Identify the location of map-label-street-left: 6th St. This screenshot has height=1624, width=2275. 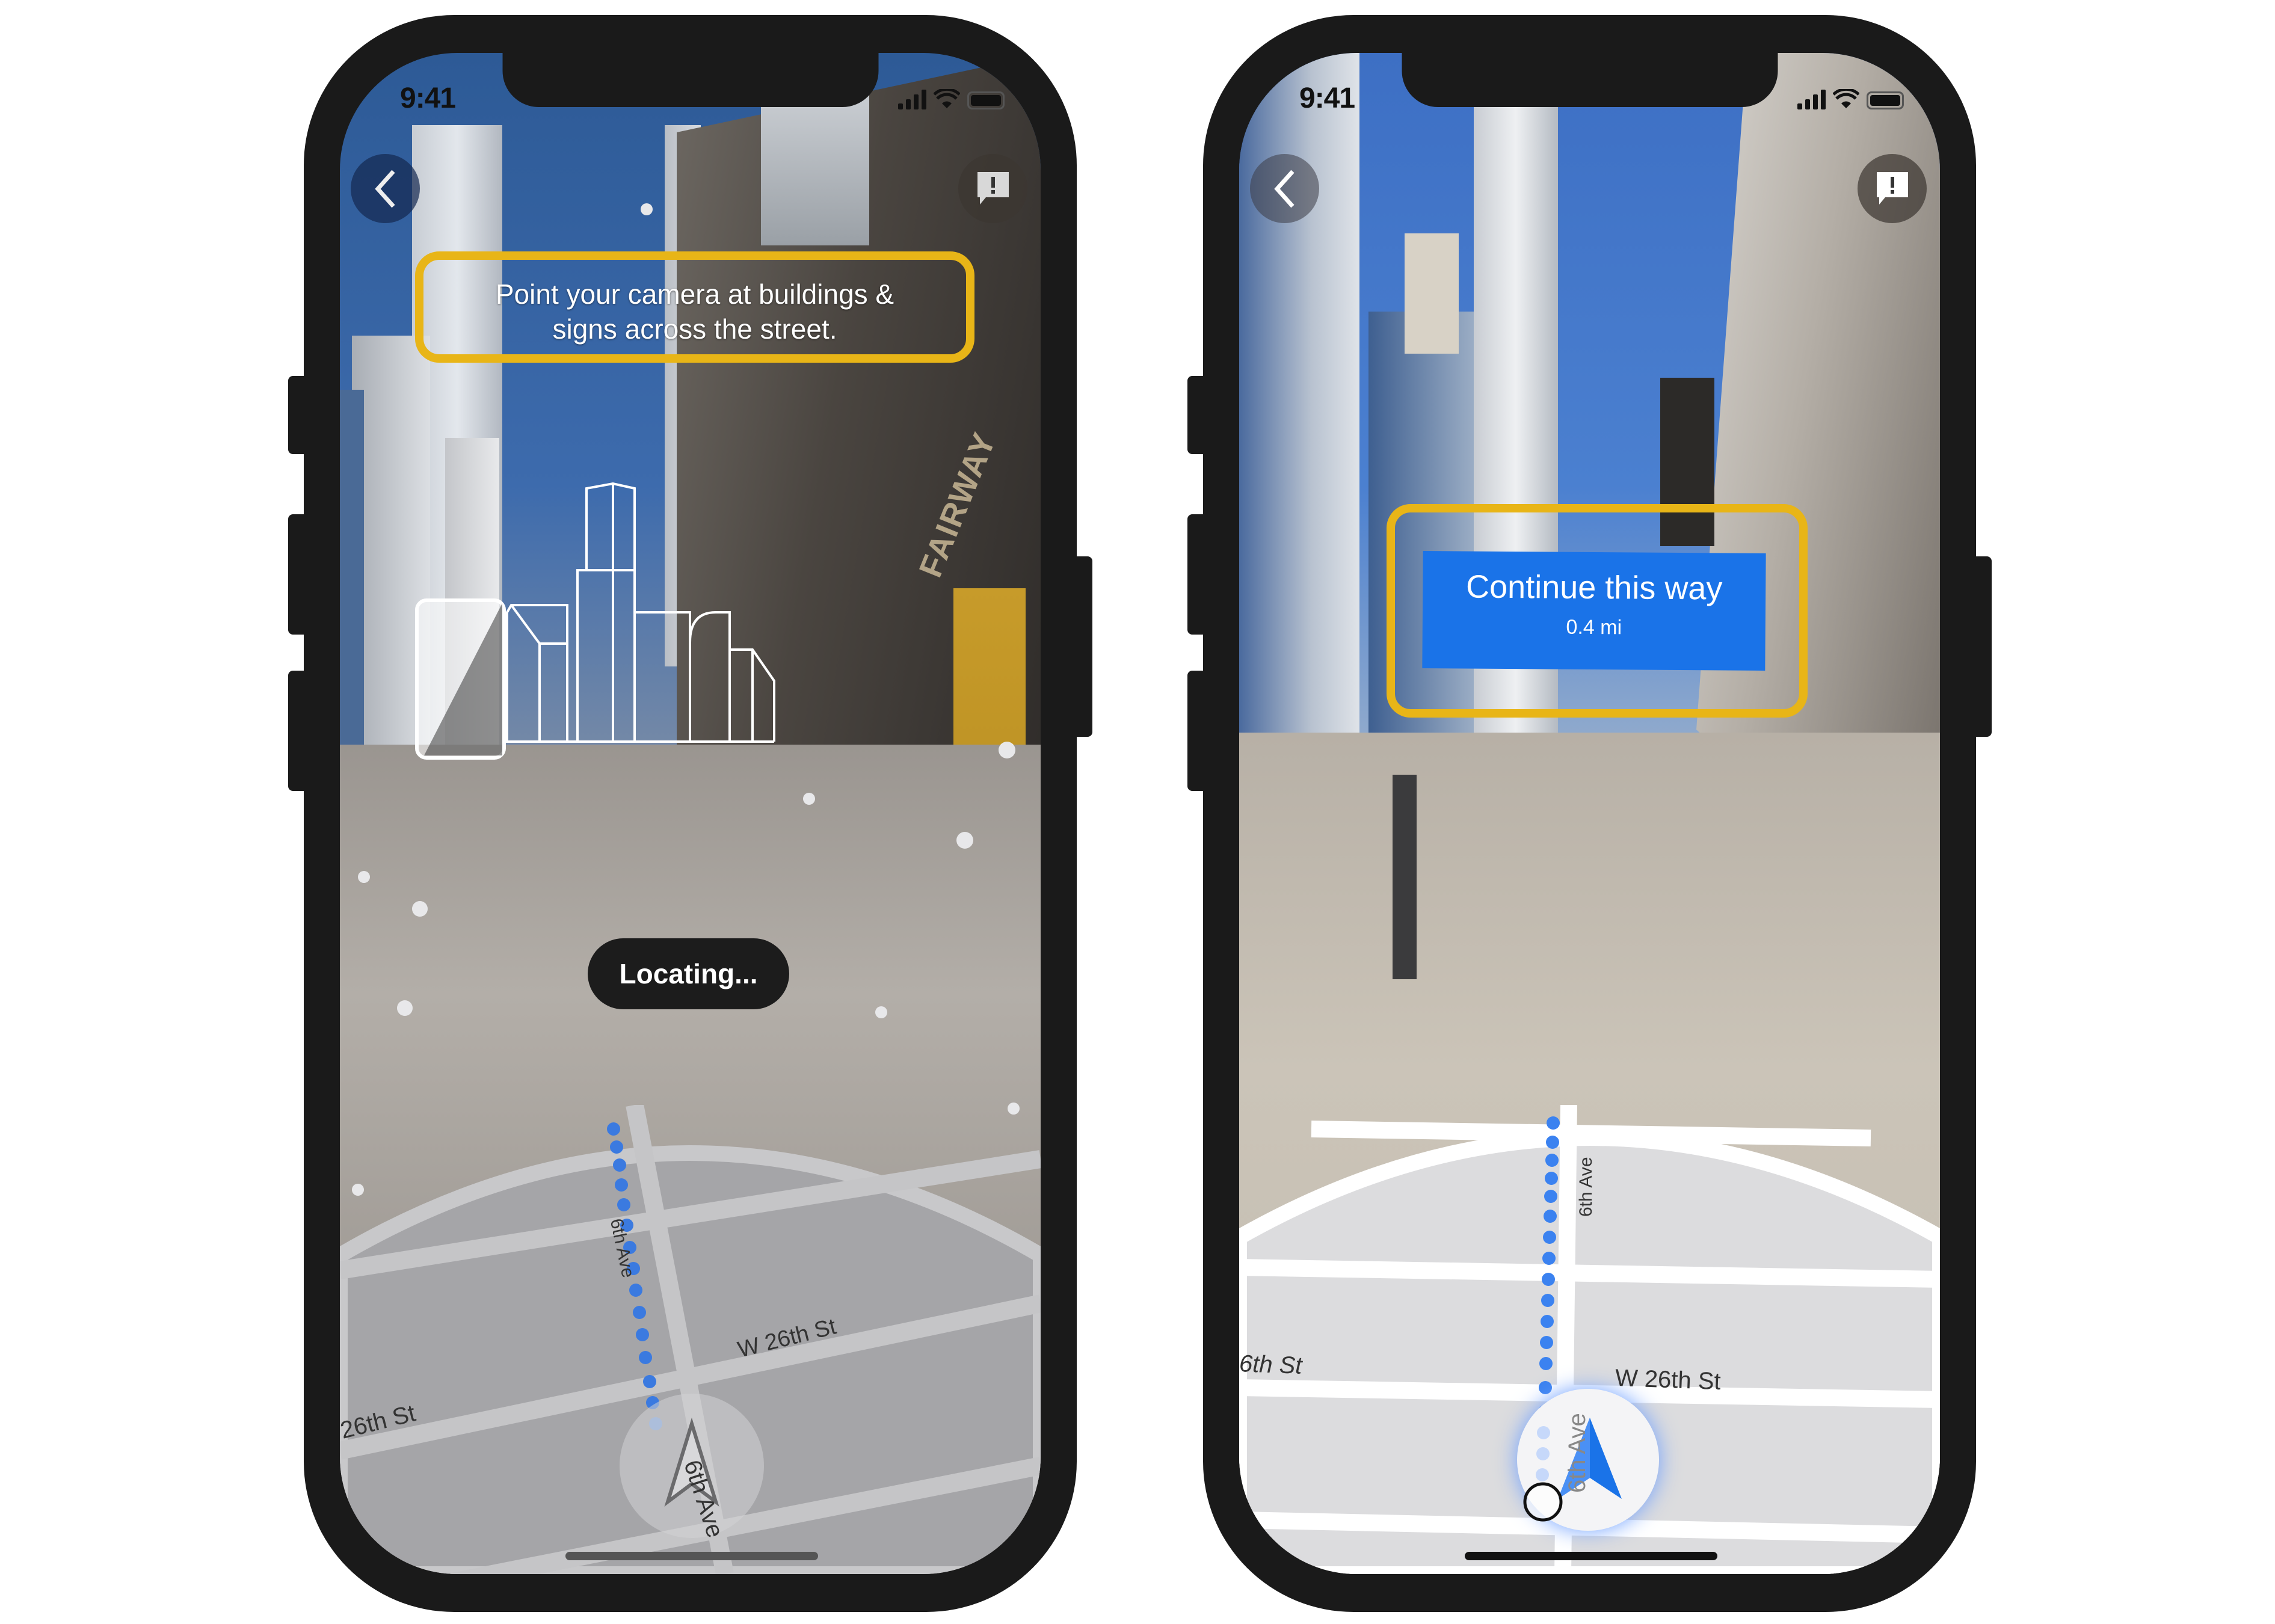
(1271, 1364).